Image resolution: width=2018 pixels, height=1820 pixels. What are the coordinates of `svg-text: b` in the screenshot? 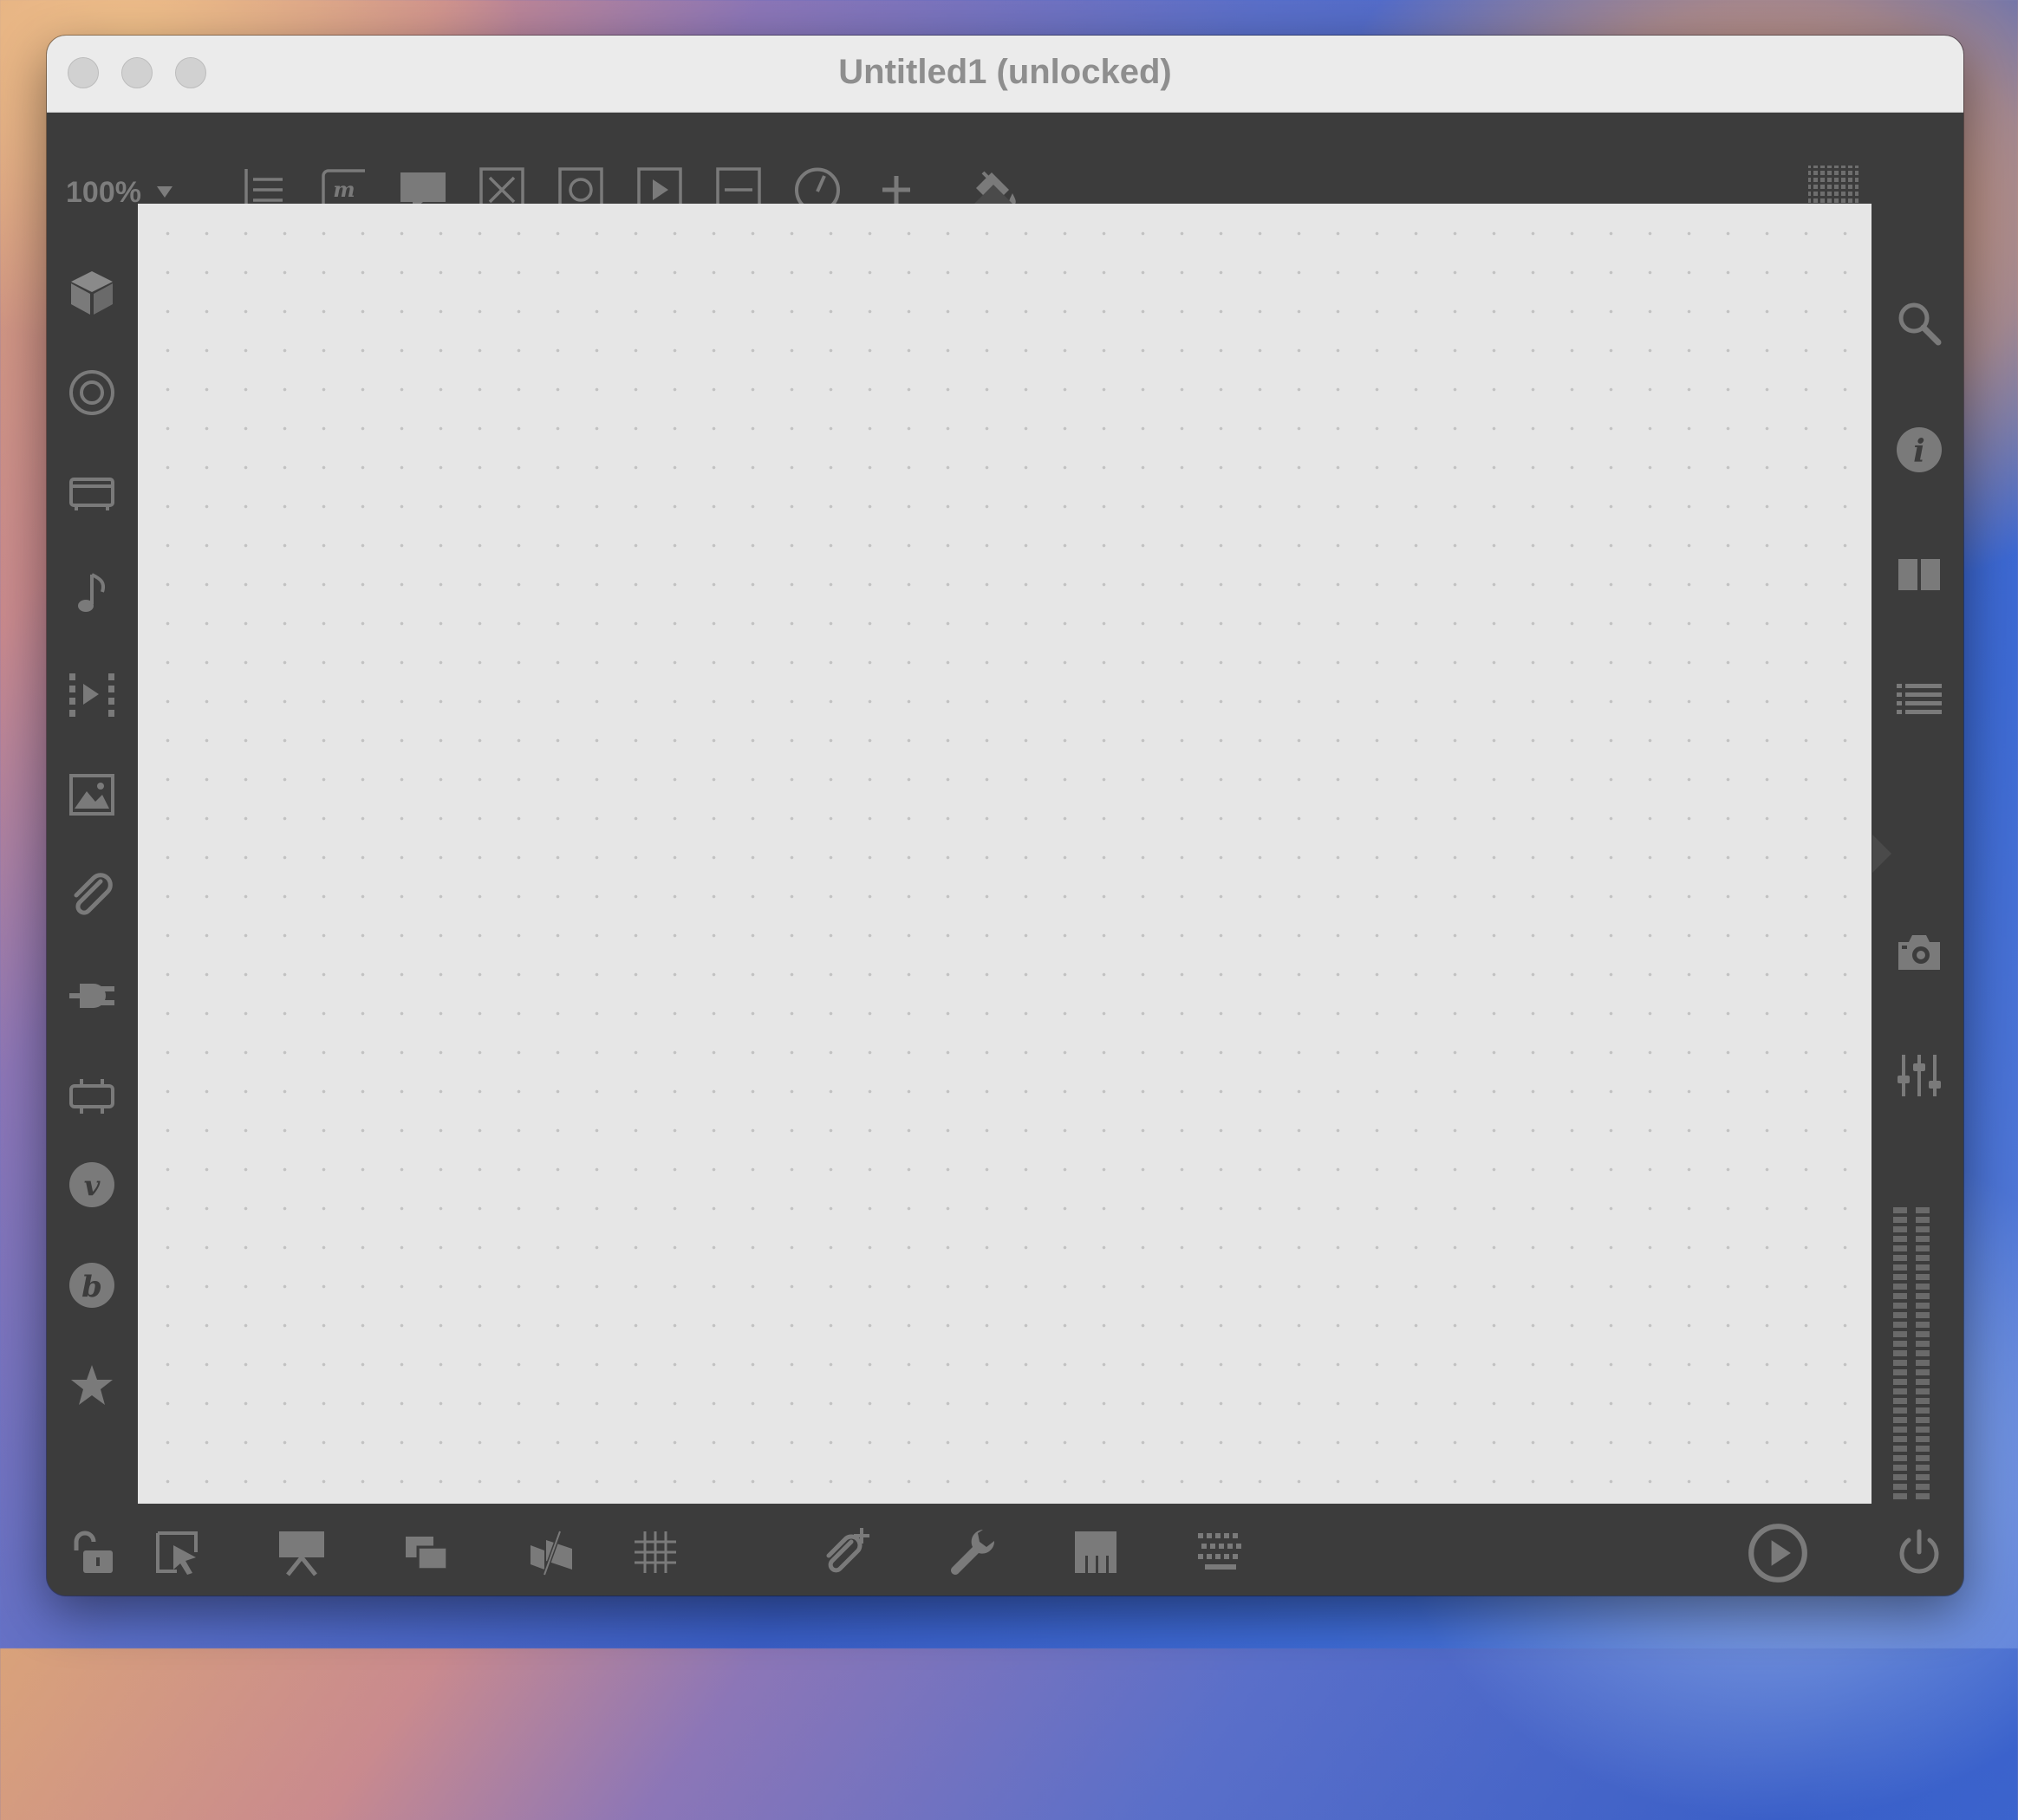 It's located at (91, 1287).